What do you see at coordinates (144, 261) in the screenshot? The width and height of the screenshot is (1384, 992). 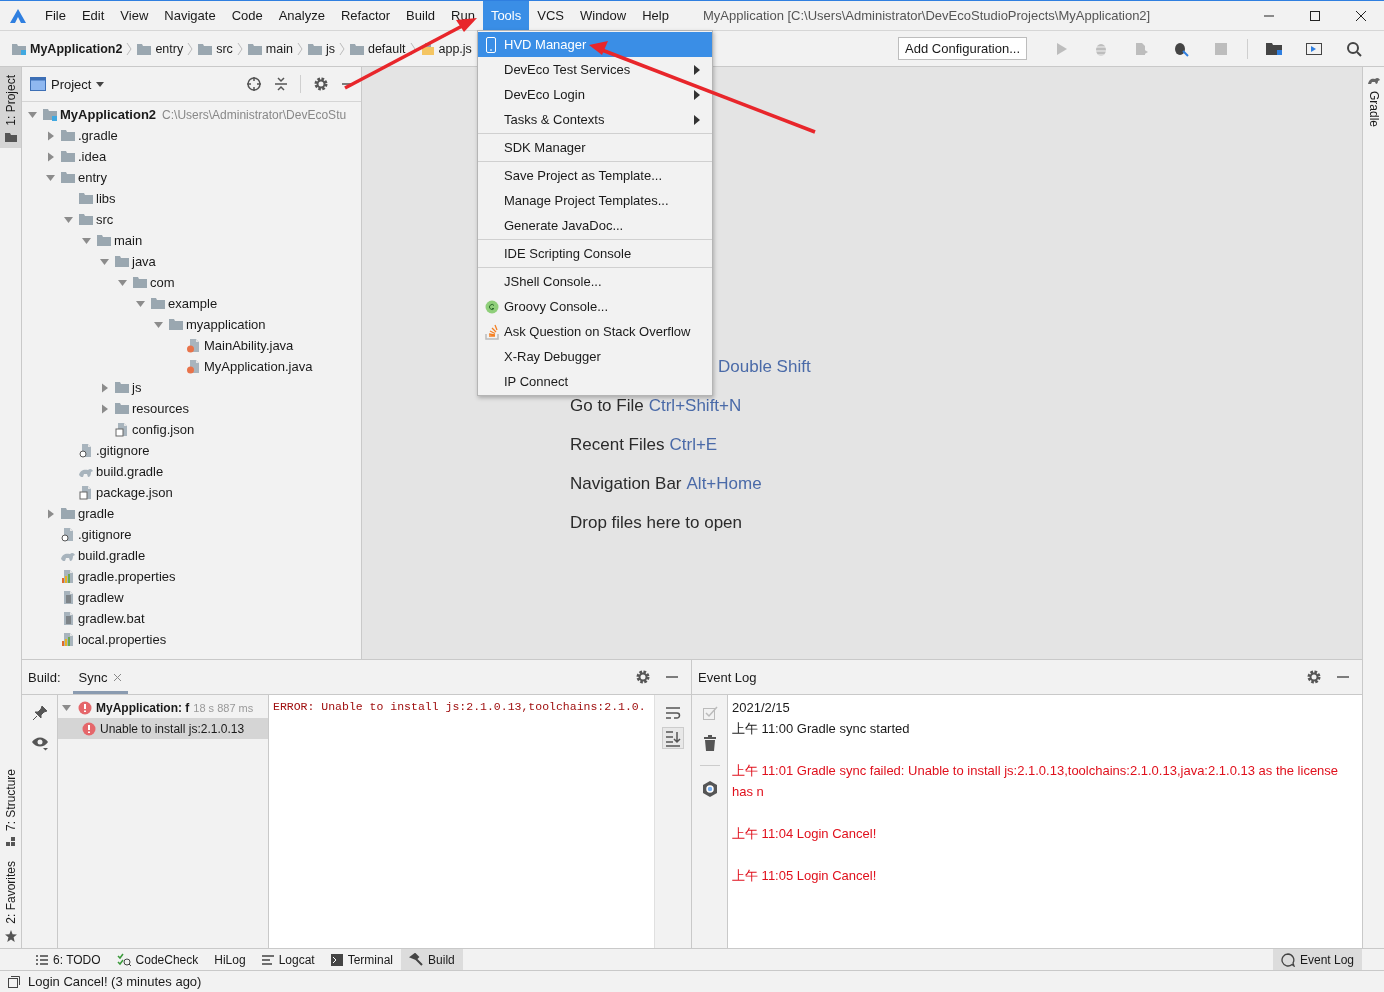 I see `tree-item: java` at bounding box center [144, 261].